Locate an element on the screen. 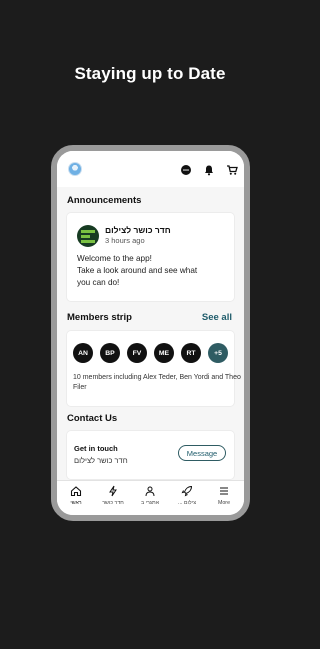 The width and height of the screenshot is (320, 649). tab-gym: חדר כושר is located at coordinates (113, 495).